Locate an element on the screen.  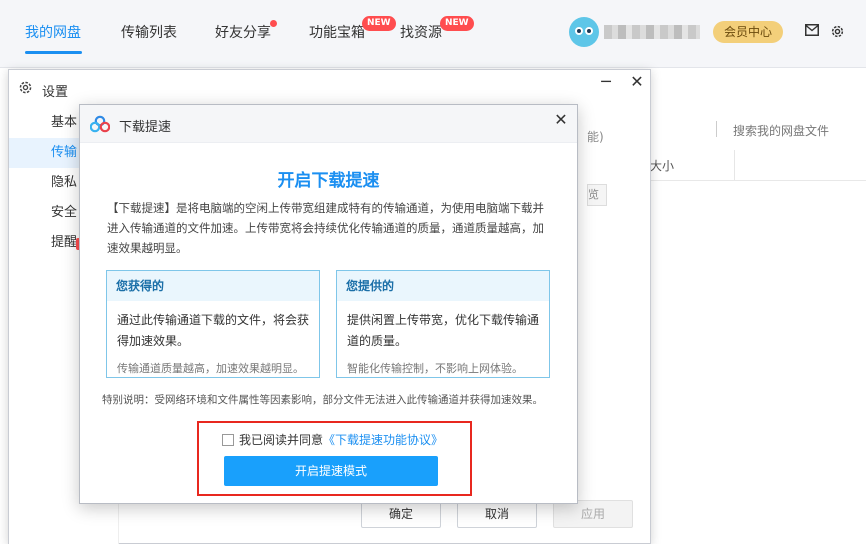
dialog-heading: 开启下载提速 is located at coordinates (328, 181).